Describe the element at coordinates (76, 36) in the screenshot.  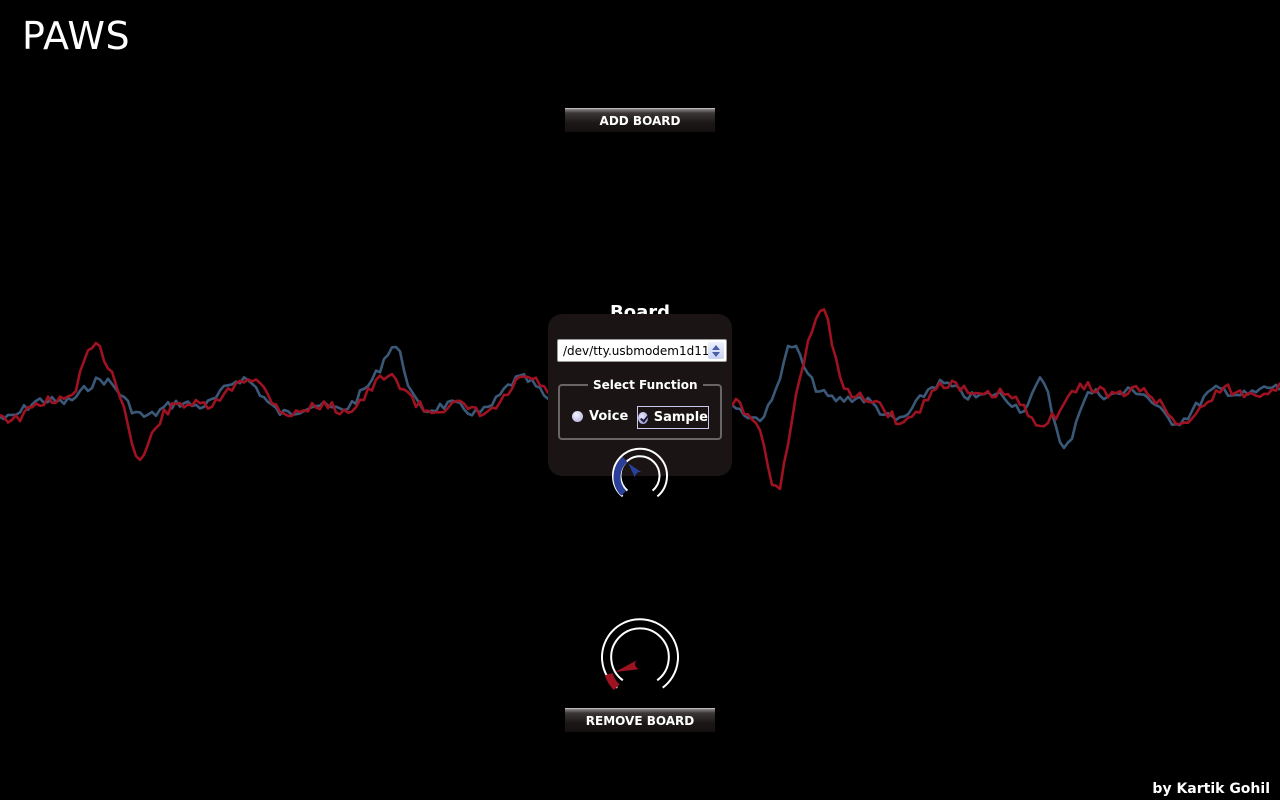
I see `app-title: PAWS` at that location.